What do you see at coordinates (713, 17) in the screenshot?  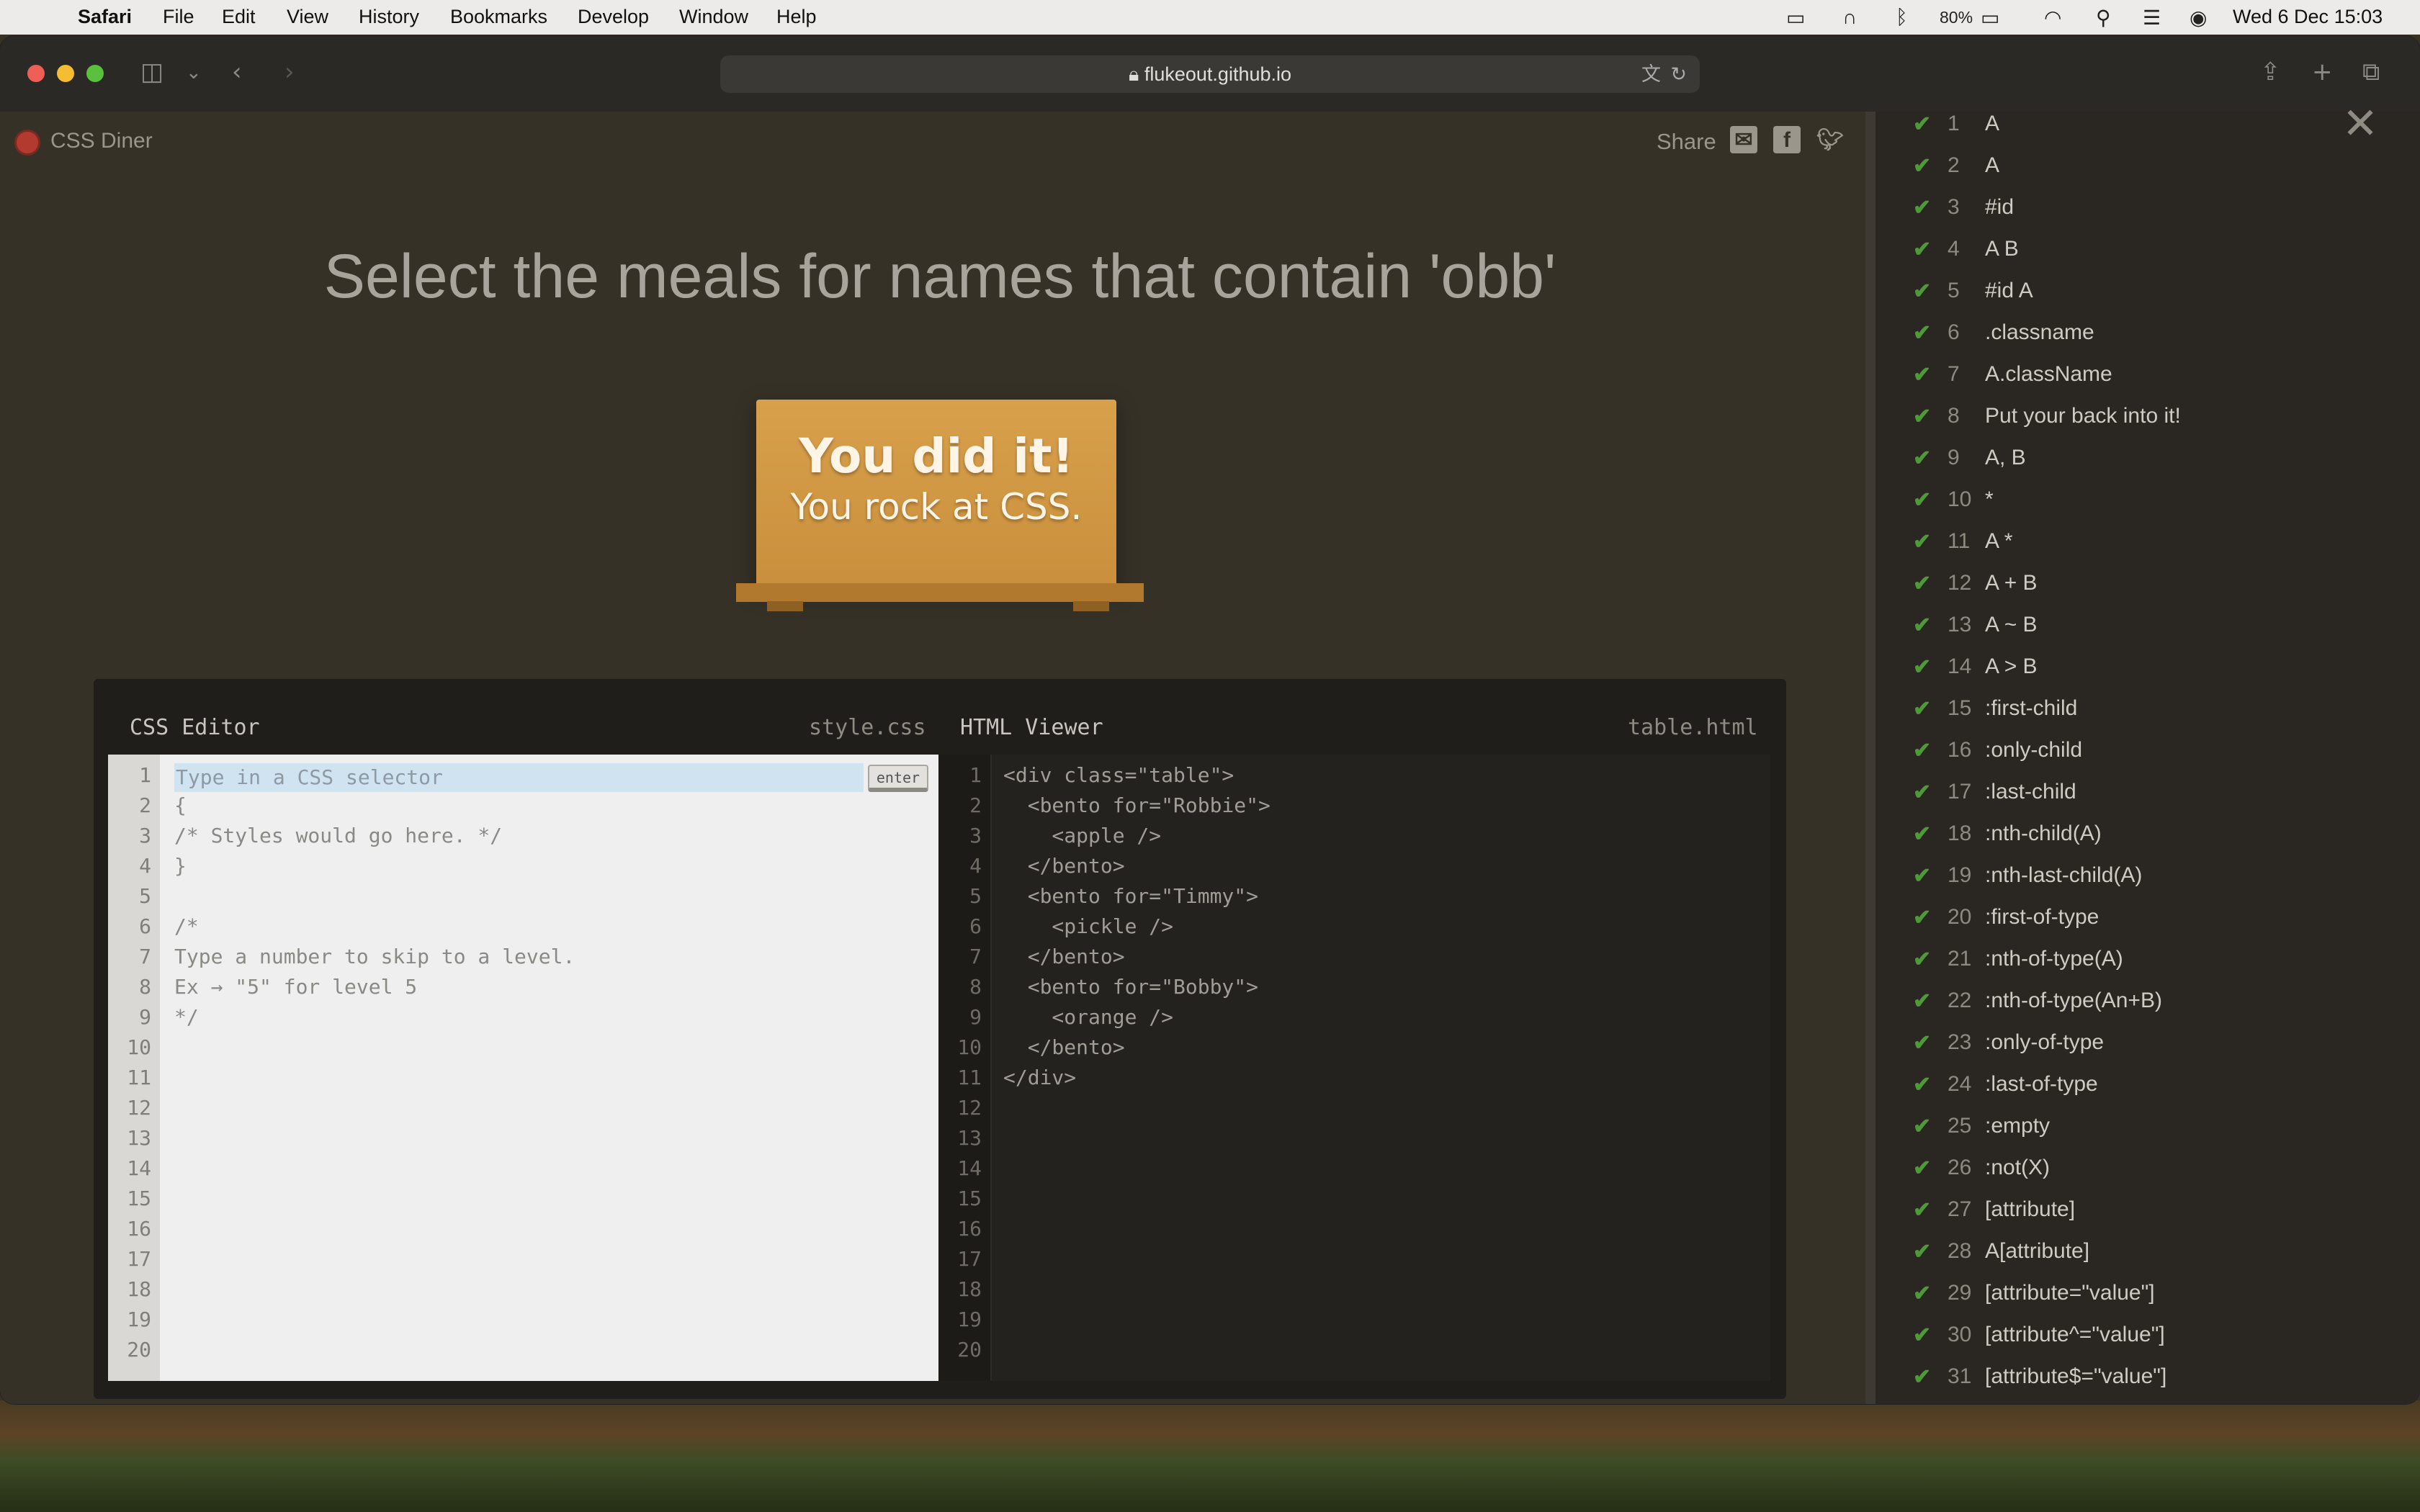 I see `menu-window: Window` at bounding box center [713, 17].